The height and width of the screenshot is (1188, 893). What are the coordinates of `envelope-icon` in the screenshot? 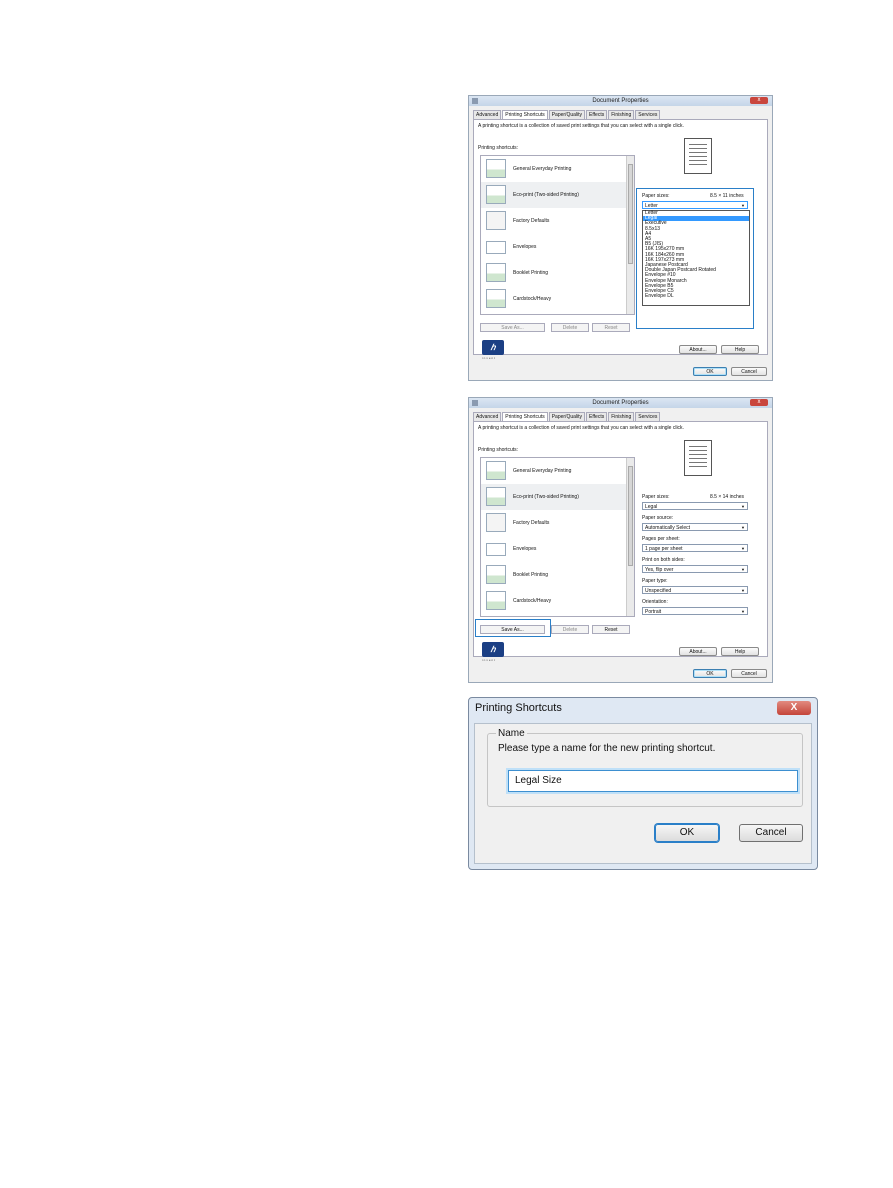 It's located at (496, 549).